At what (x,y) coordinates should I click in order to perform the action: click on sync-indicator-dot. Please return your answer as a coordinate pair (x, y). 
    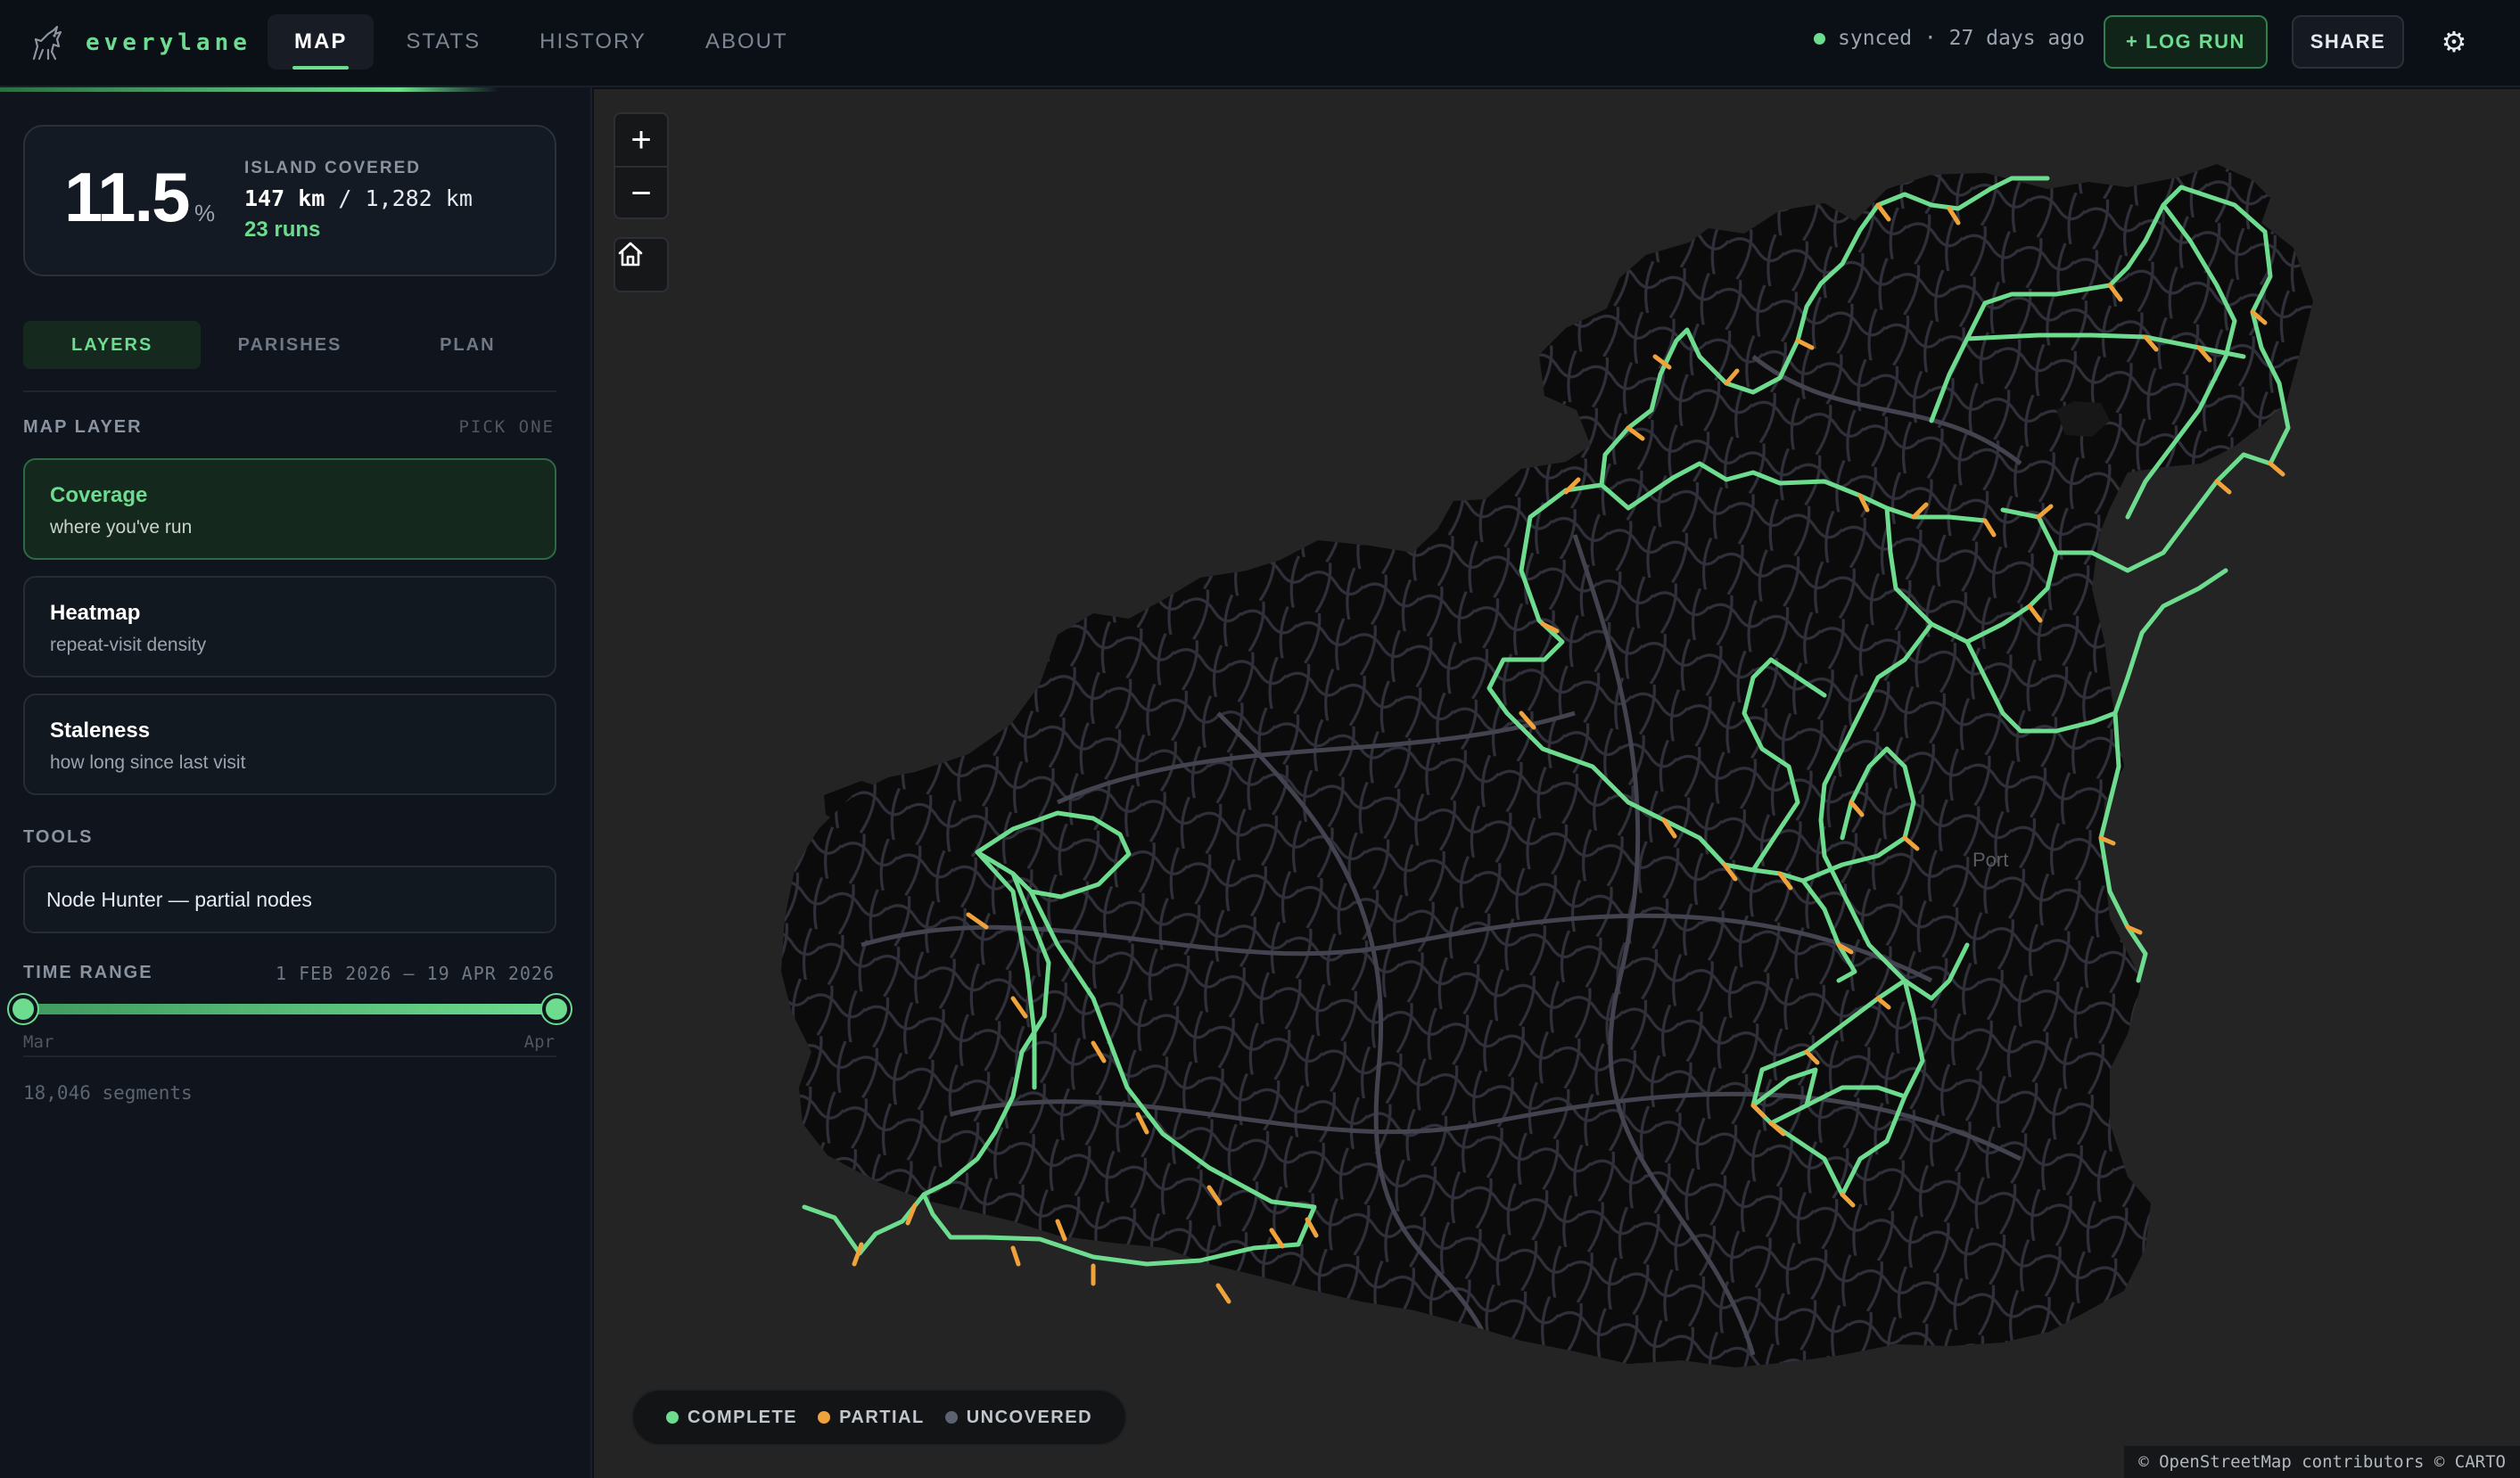
    Looking at the image, I should click on (1819, 38).